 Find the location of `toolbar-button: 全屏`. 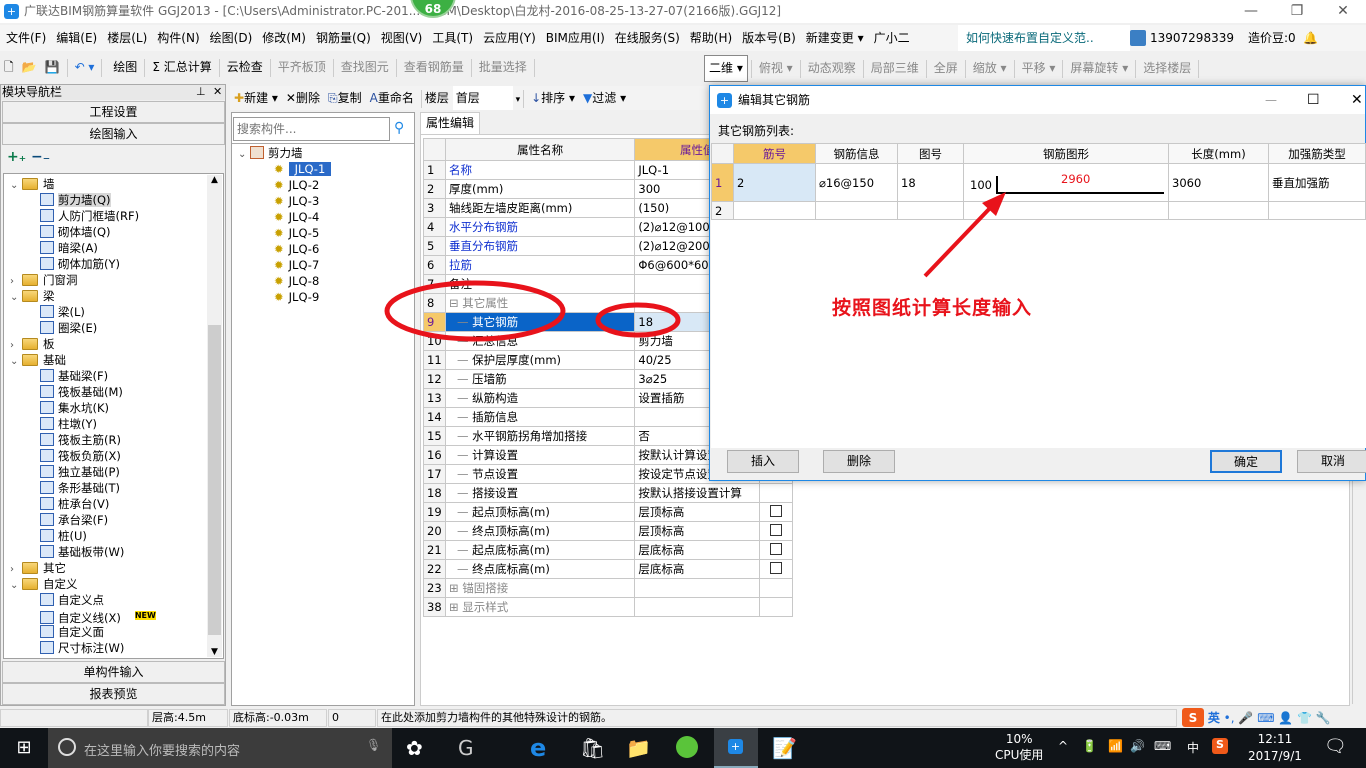

toolbar-button: 全屏 is located at coordinates (946, 68).